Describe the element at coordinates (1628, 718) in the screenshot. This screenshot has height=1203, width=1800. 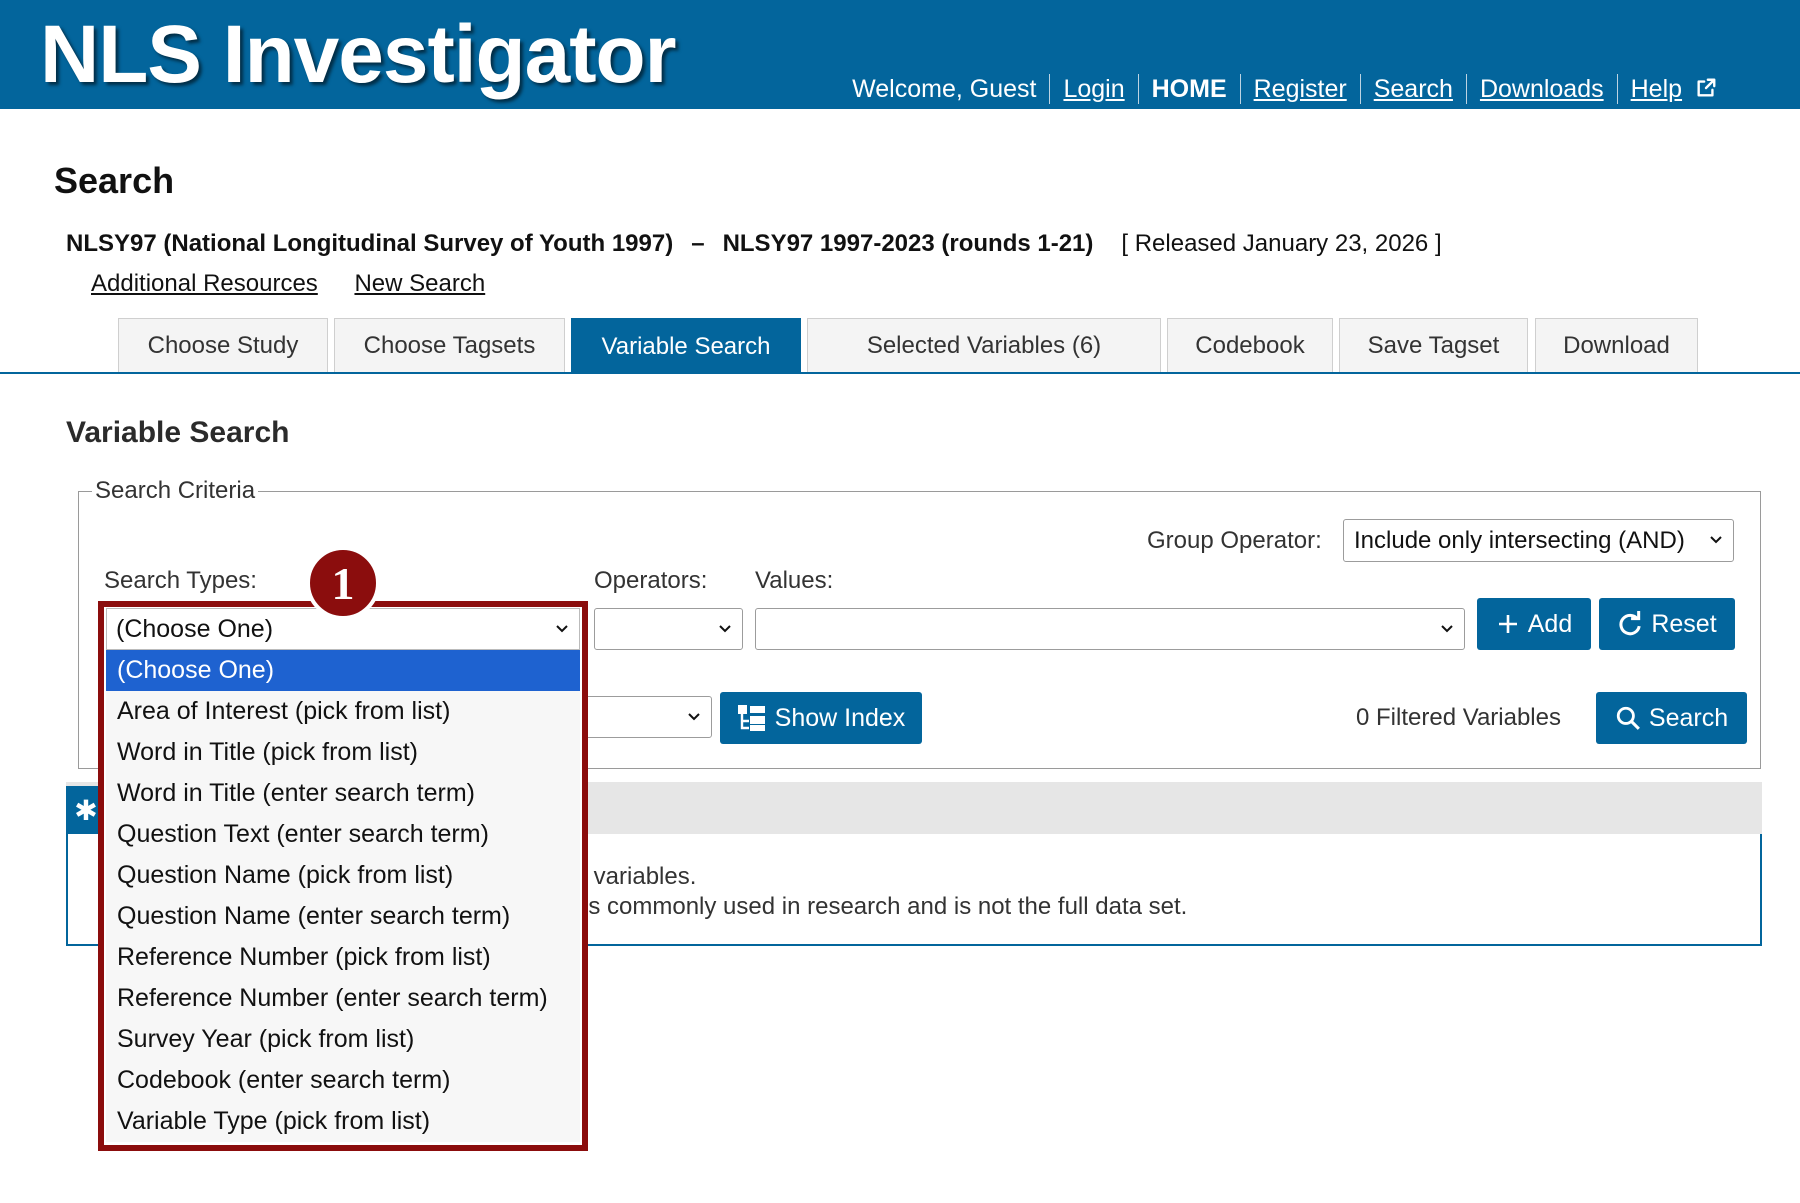
I see `search-icon` at that location.